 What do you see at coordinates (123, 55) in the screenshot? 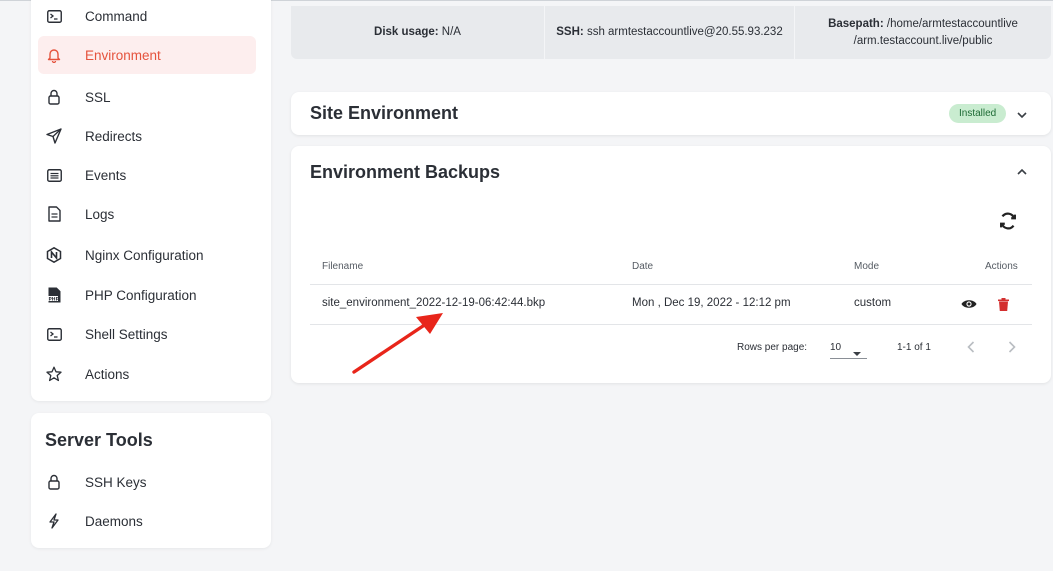
I see `sidebar-item-label: Environment` at bounding box center [123, 55].